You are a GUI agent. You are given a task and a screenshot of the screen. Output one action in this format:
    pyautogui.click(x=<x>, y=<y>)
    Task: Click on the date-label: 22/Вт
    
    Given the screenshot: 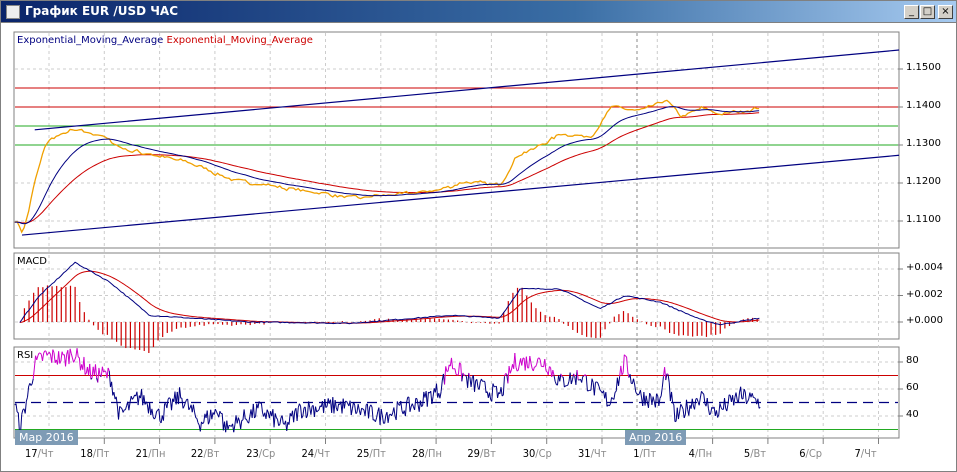 What is the action you would take?
    pyautogui.click(x=205, y=453)
    